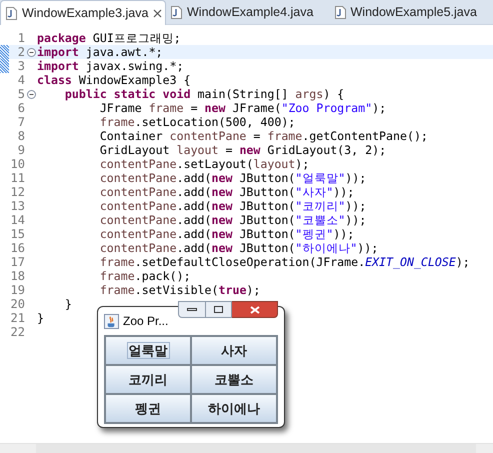  What do you see at coordinates (226, 192) in the screenshot?
I see `code-line: contentPane.add(new JButton("사자"));` at bounding box center [226, 192].